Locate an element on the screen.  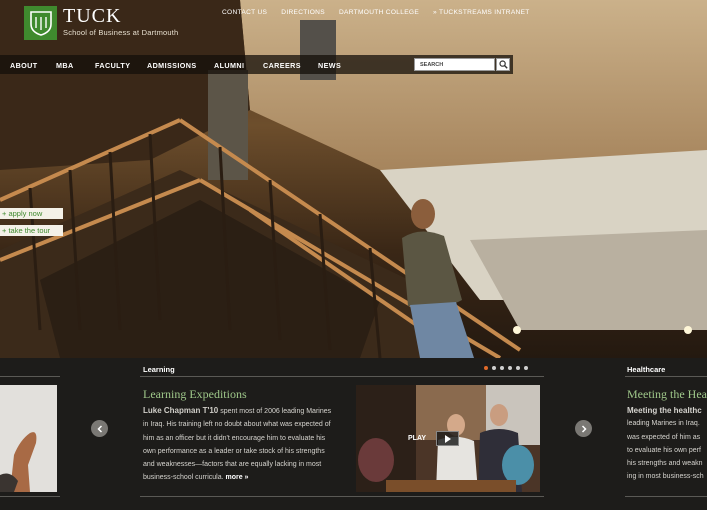
apply-now-link: + apply now is located at coordinates (31, 213).